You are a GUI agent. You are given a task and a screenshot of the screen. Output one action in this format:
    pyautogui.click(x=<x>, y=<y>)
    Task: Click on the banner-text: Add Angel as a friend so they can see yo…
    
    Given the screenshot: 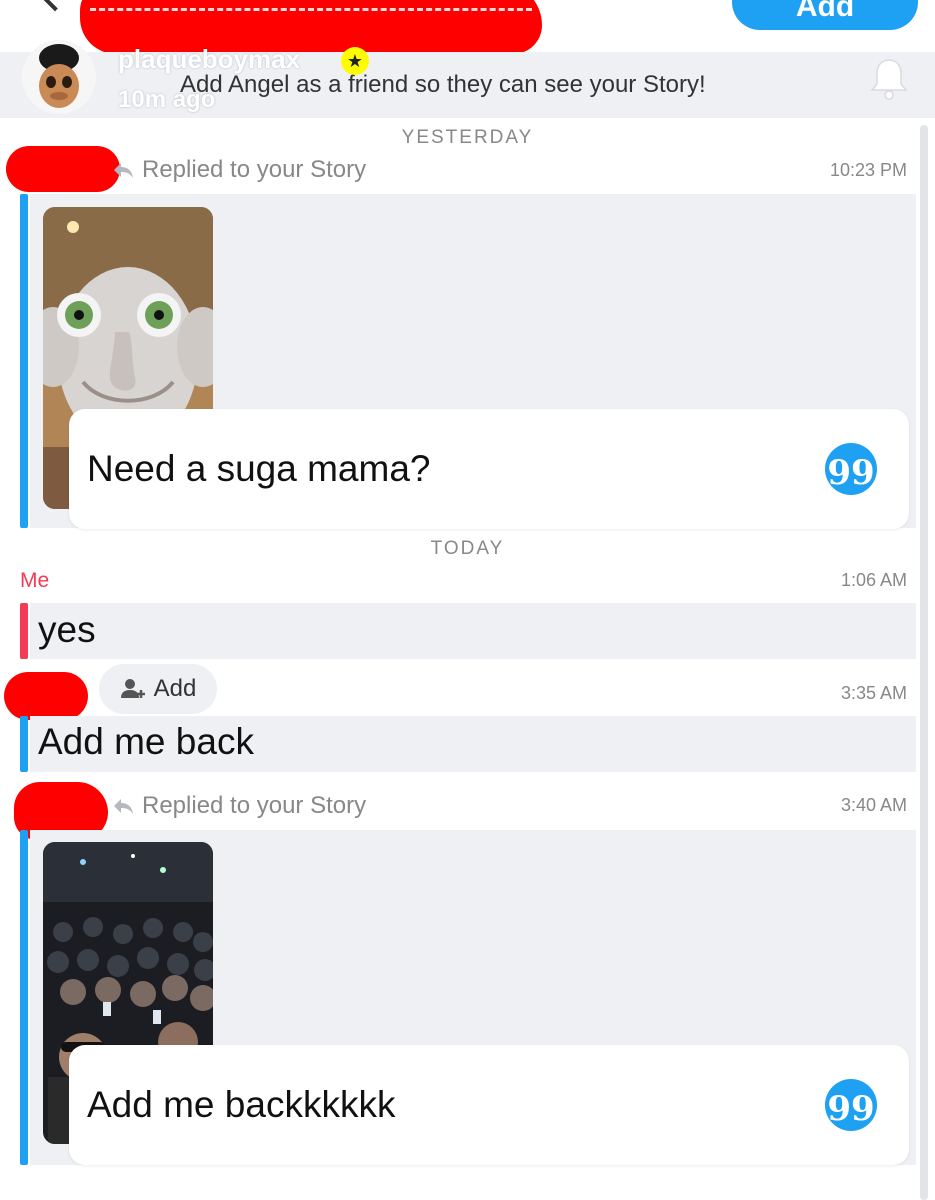 What is the action you would take?
    pyautogui.click(x=443, y=84)
    